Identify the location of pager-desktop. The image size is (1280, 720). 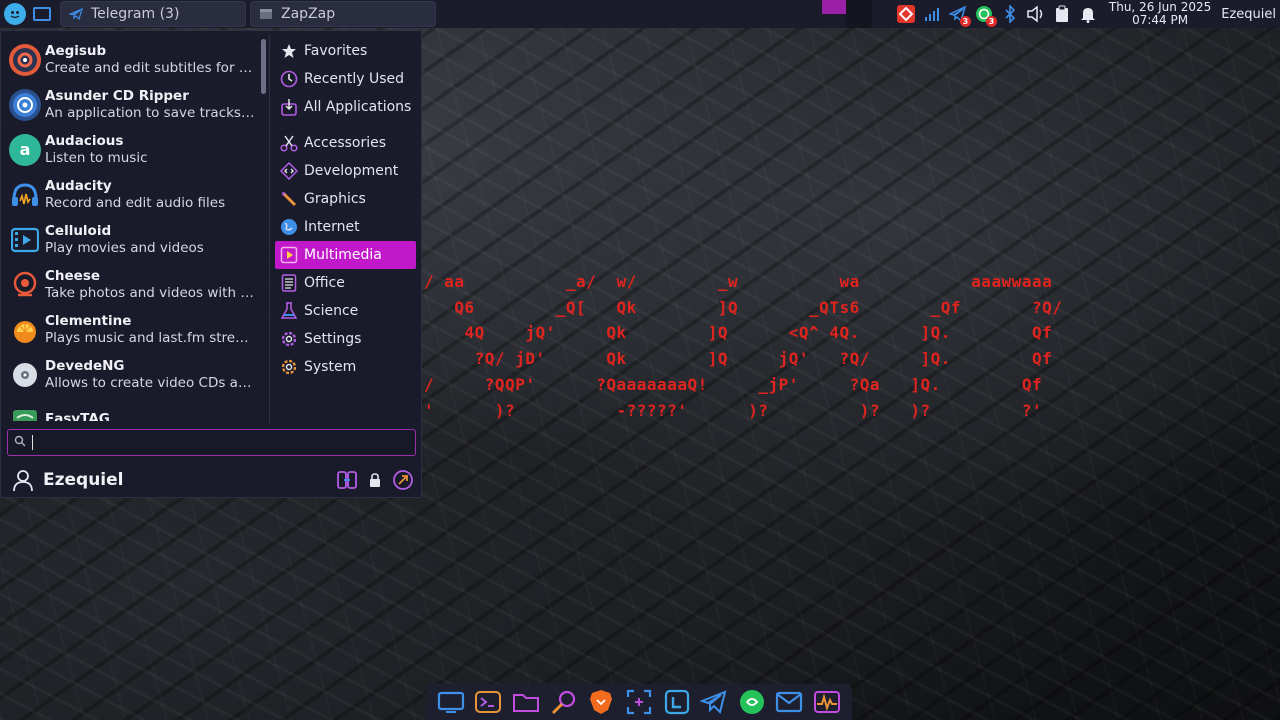
(859, 14).